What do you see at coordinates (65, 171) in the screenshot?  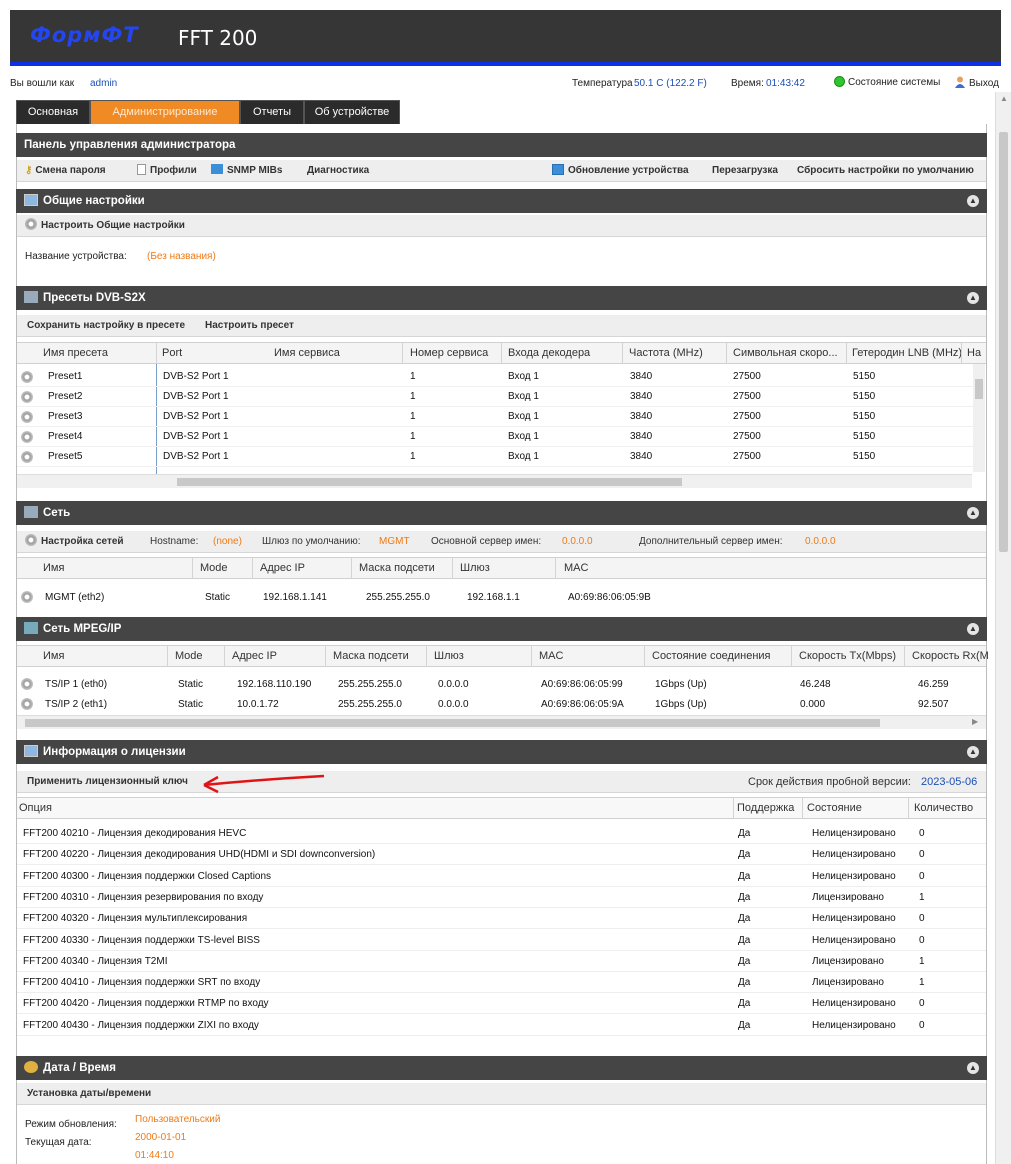 I see `change-password-button: ⚷ Смена пароля` at bounding box center [65, 171].